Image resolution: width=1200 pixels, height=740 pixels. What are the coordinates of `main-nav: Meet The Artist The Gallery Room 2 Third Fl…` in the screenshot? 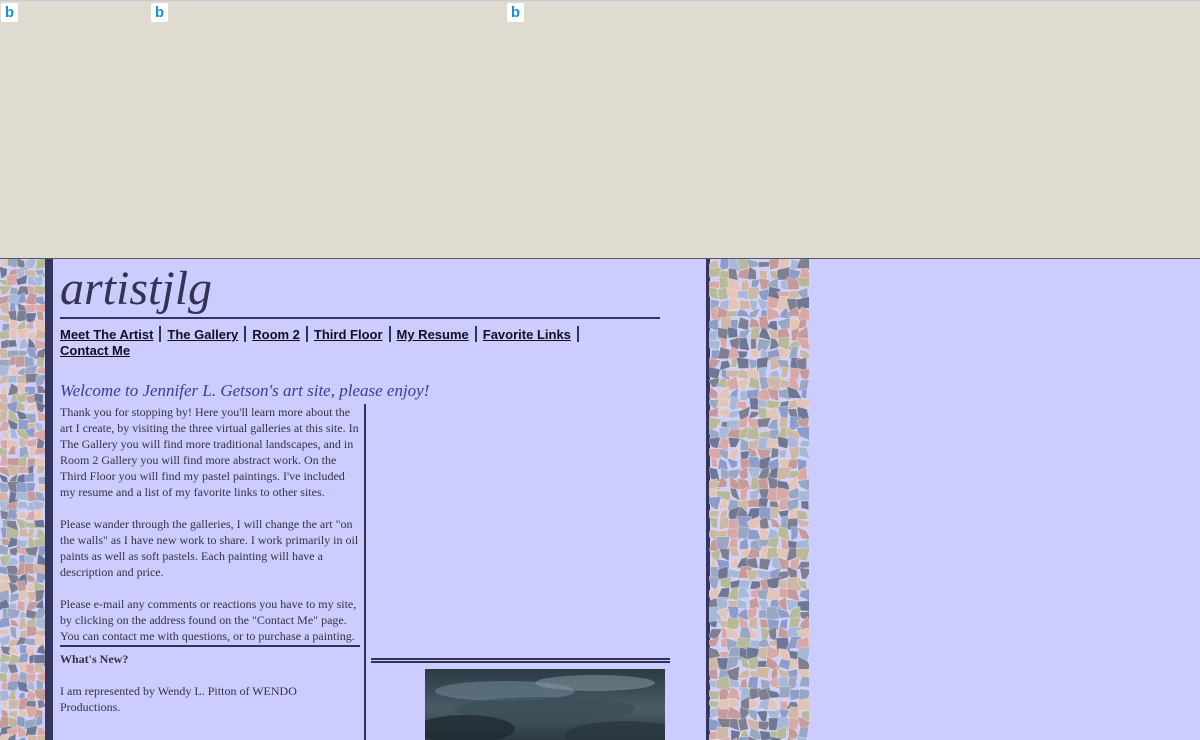 It's located at (360, 342).